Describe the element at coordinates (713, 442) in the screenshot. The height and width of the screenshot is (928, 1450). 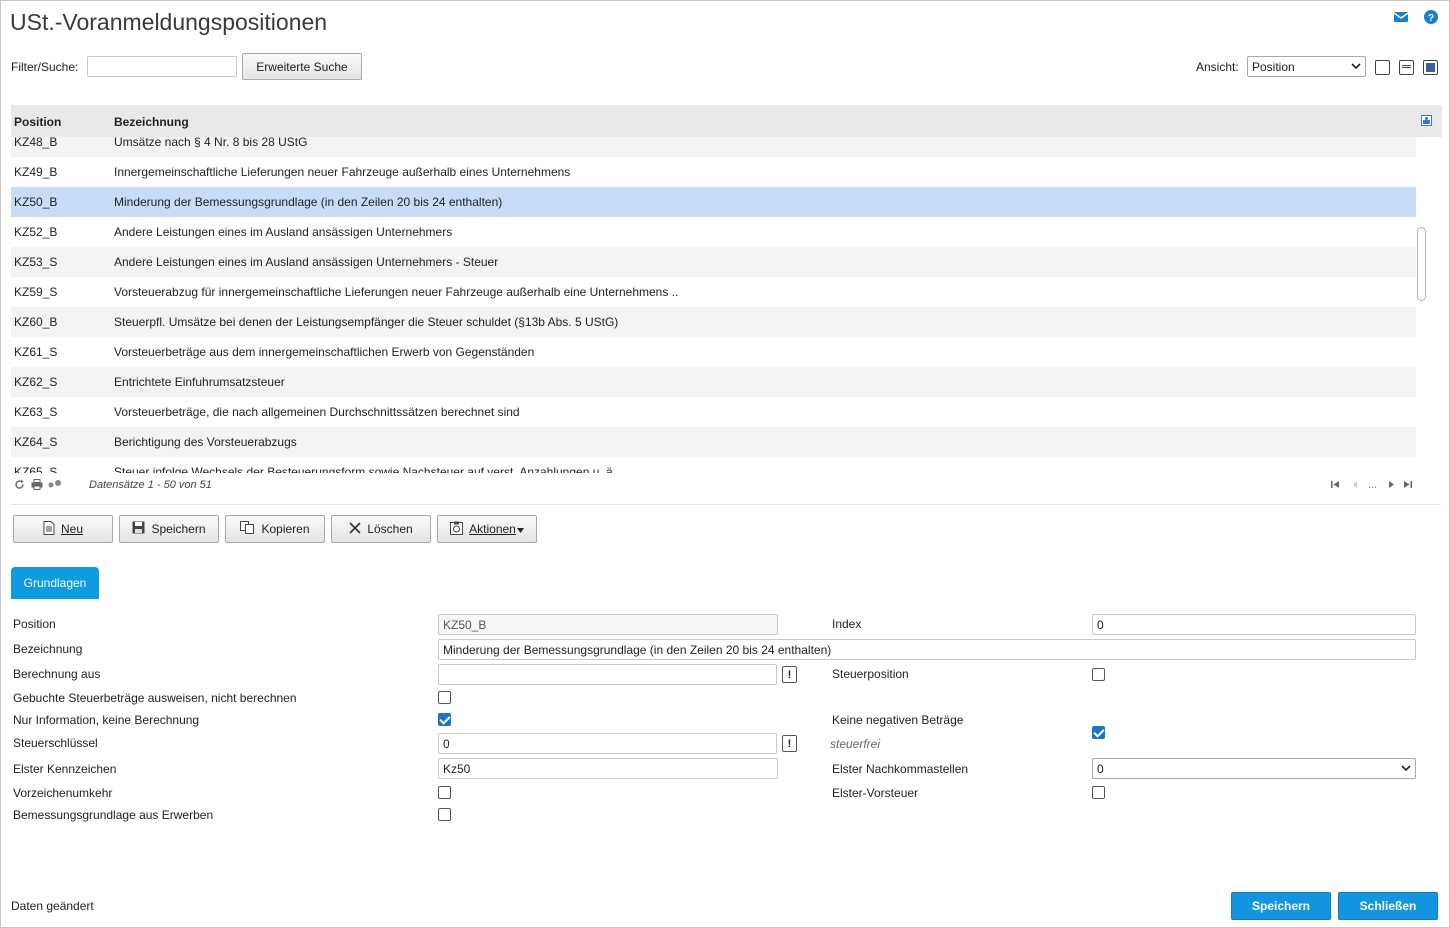
I see `table-row: KZ64_S Berichtigung des Vorsteuerabzugs` at that location.